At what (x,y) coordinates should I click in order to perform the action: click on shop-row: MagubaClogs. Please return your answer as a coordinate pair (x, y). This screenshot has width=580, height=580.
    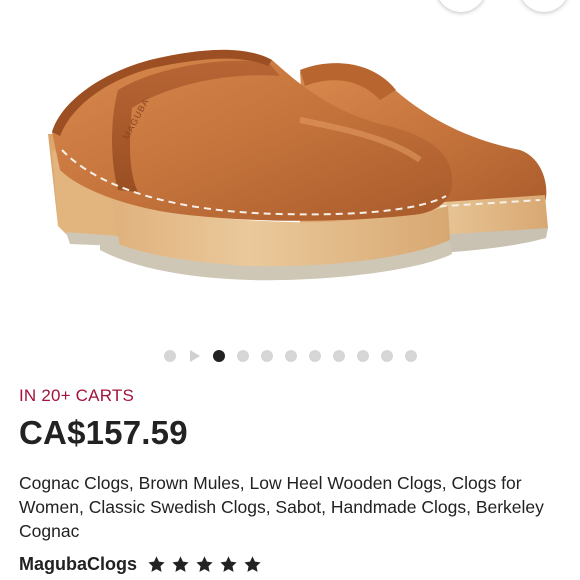
    Looking at the image, I should click on (140, 564).